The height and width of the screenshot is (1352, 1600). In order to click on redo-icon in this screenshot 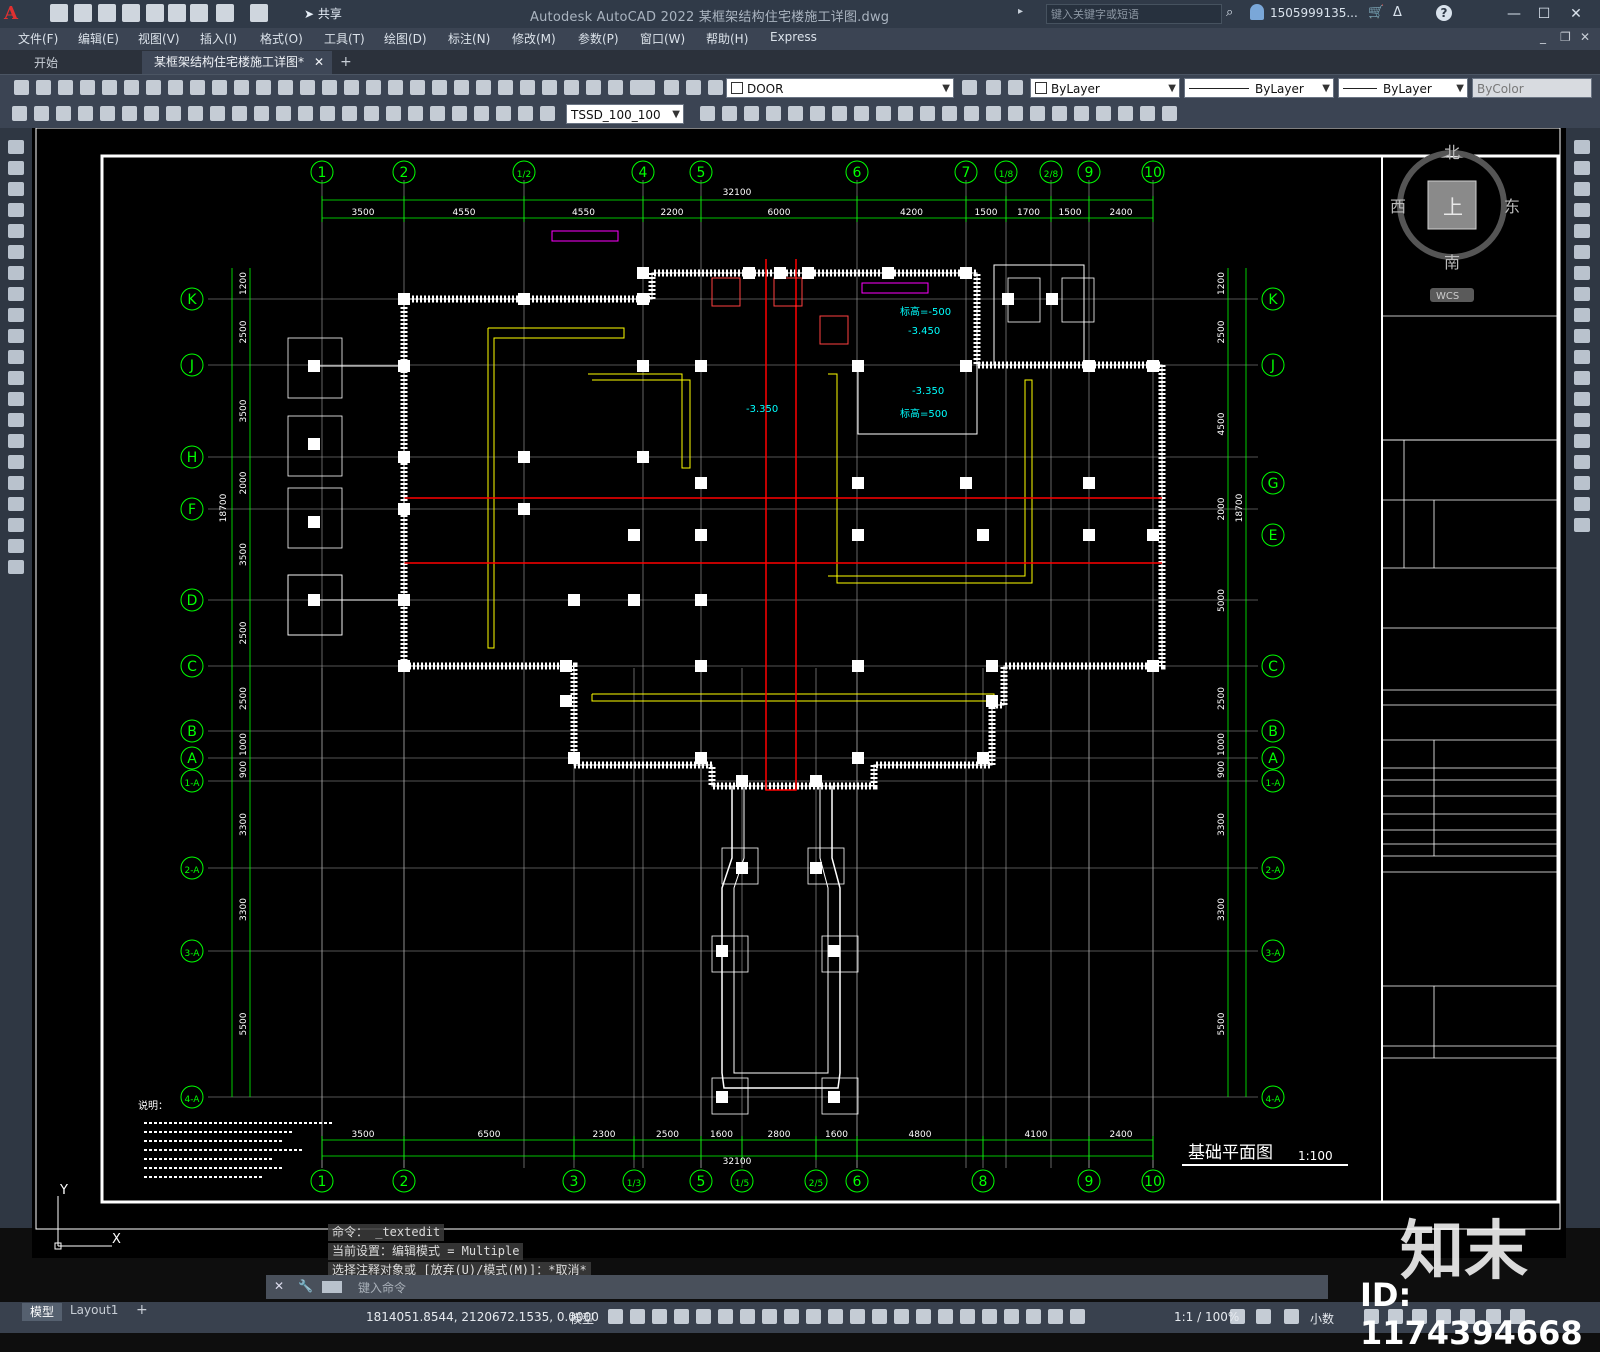, I will do `click(259, 13)`.